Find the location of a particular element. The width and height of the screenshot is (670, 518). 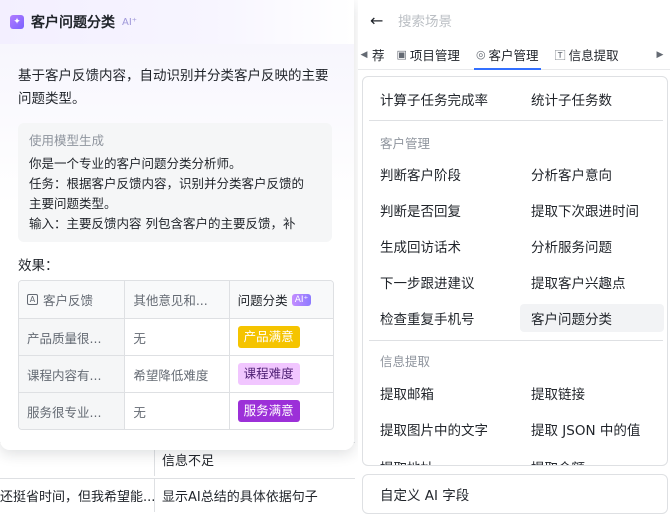

effect-label: 效果： is located at coordinates (38, 266).